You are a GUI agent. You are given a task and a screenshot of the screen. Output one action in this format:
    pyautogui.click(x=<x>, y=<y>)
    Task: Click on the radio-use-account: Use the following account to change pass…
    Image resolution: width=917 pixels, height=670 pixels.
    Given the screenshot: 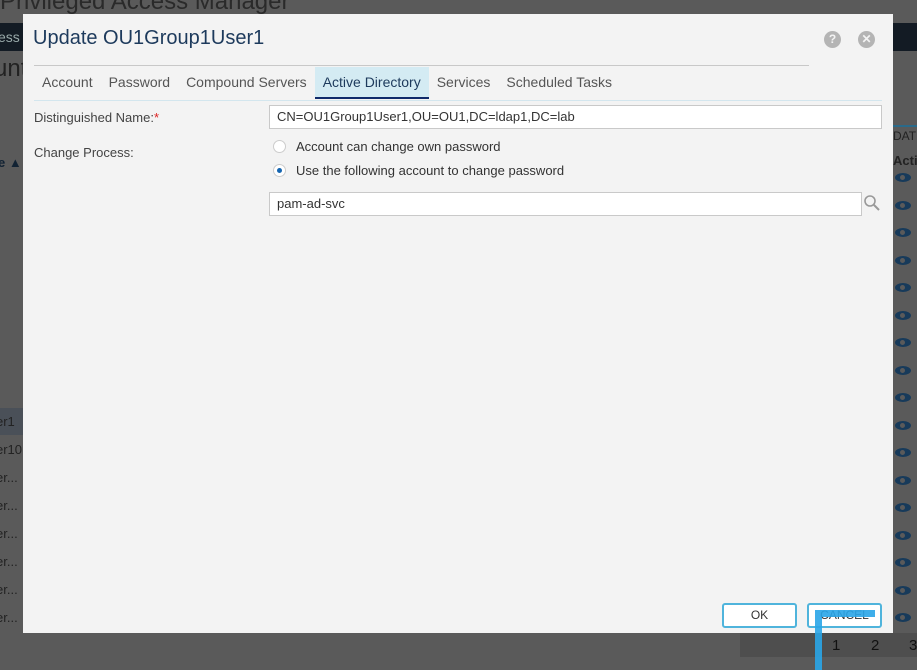 What is the action you would take?
    pyautogui.click(x=418, y=170)
    